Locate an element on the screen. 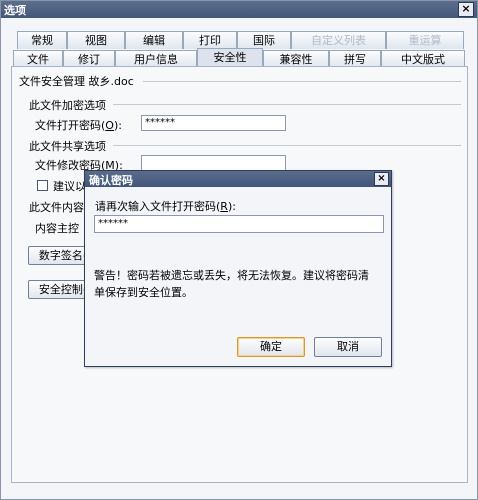  security-heading: 文件安全管理 故乡.doc is located at coordinates (76, 81).